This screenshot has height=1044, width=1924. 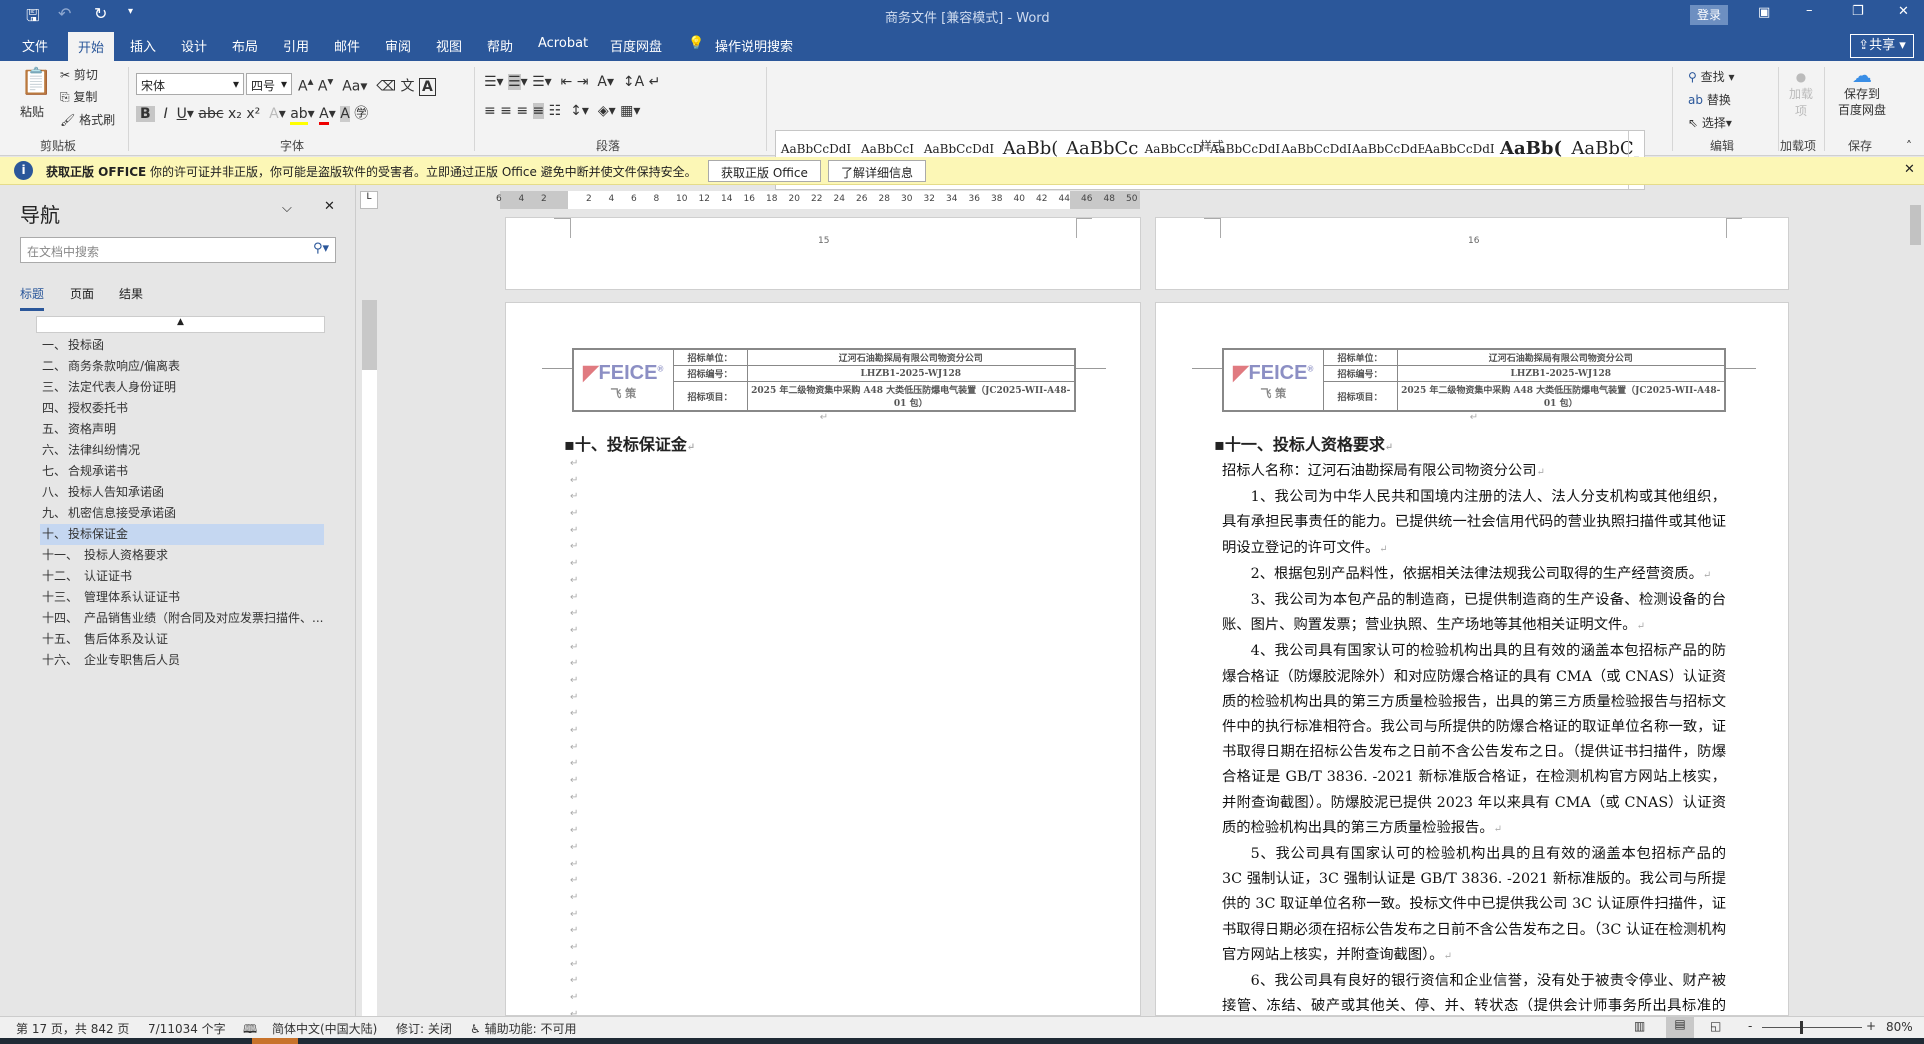 I want to click on nav-heading-item: 一、 投标函, so click(x=182, y=345).